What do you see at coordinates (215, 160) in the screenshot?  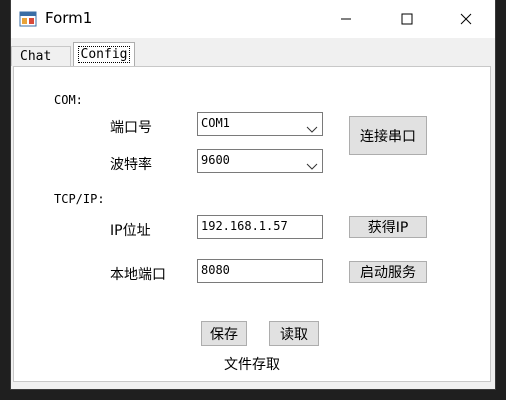 I see `baud-rate-select-value: 9600` at bounding box center [215, 160].